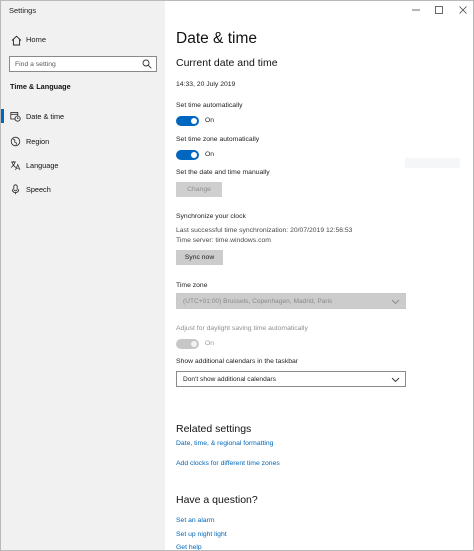 The height and width of the screenshot is (551, 474). Describe the element at coordinates (42, 165) in the screenshot. I see `sidebar-item-label: Language` at that location.